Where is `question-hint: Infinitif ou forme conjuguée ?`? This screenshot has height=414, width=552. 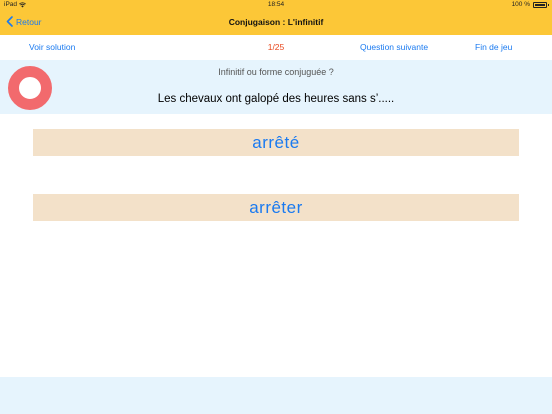
question-hint: Infinitif ou forme conjuguée ? is located at coordinates (276, 72).